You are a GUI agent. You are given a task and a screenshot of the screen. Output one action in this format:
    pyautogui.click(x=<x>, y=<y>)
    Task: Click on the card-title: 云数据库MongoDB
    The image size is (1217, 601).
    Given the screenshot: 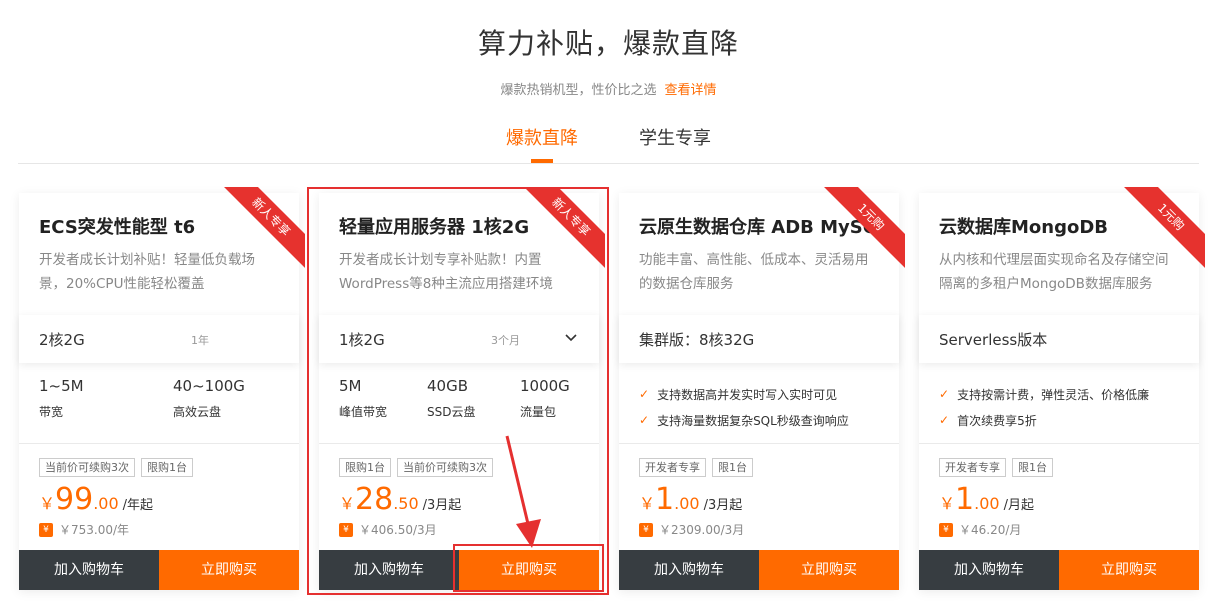 What is the action you would take?
    pyautogui.click(x=1024, y=227)
    